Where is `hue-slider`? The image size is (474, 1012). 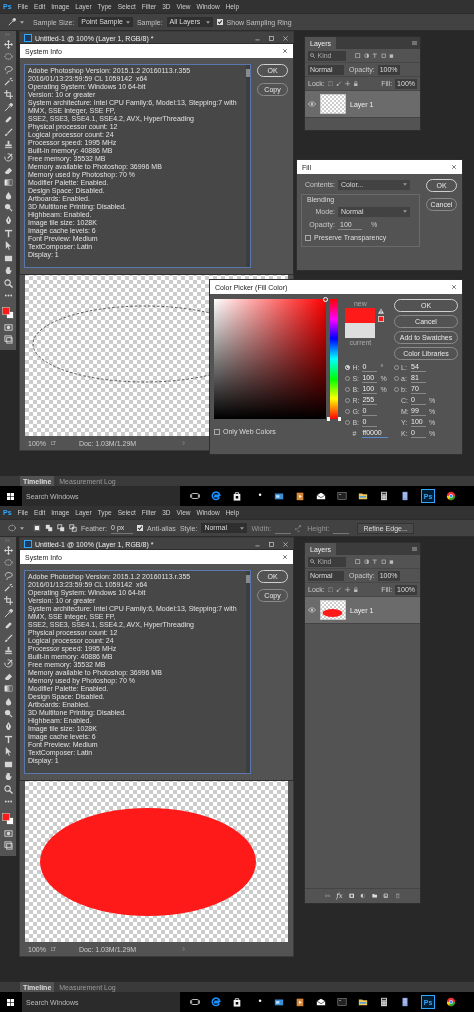
hue-slider is located at coordinates (334, 359).